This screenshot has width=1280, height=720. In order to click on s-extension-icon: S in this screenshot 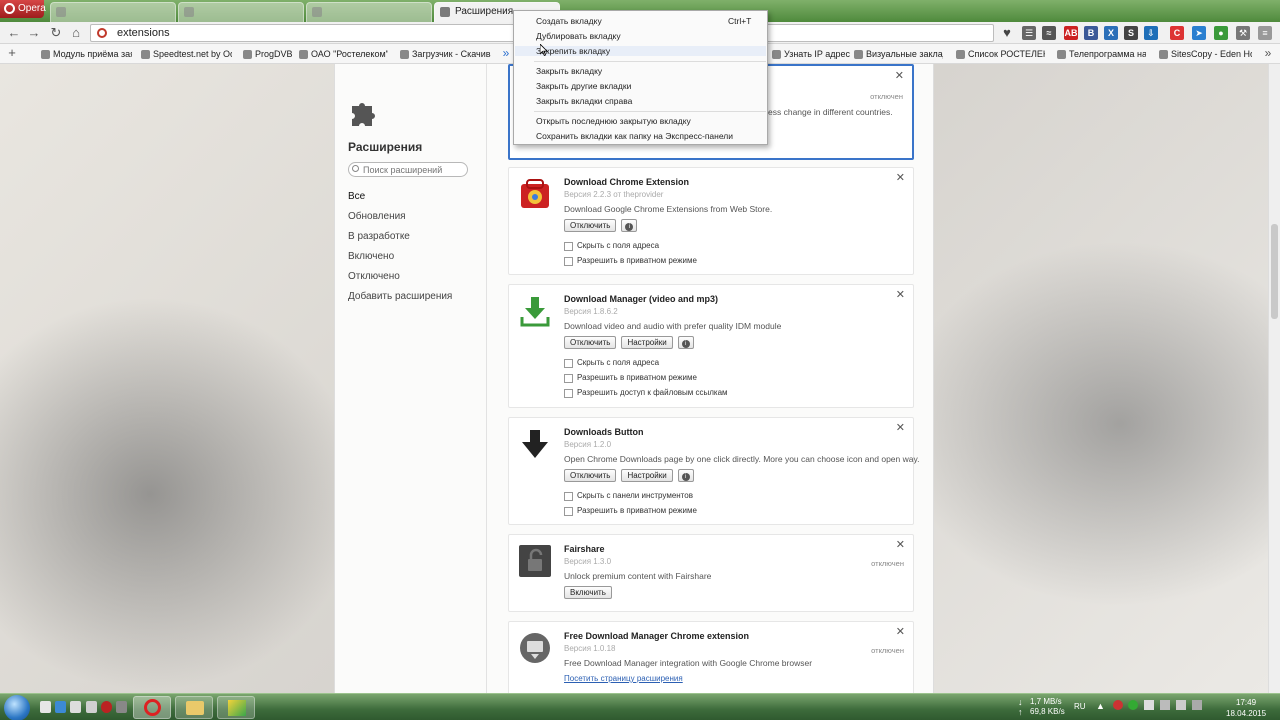, I will do `click(1131, 33)`.